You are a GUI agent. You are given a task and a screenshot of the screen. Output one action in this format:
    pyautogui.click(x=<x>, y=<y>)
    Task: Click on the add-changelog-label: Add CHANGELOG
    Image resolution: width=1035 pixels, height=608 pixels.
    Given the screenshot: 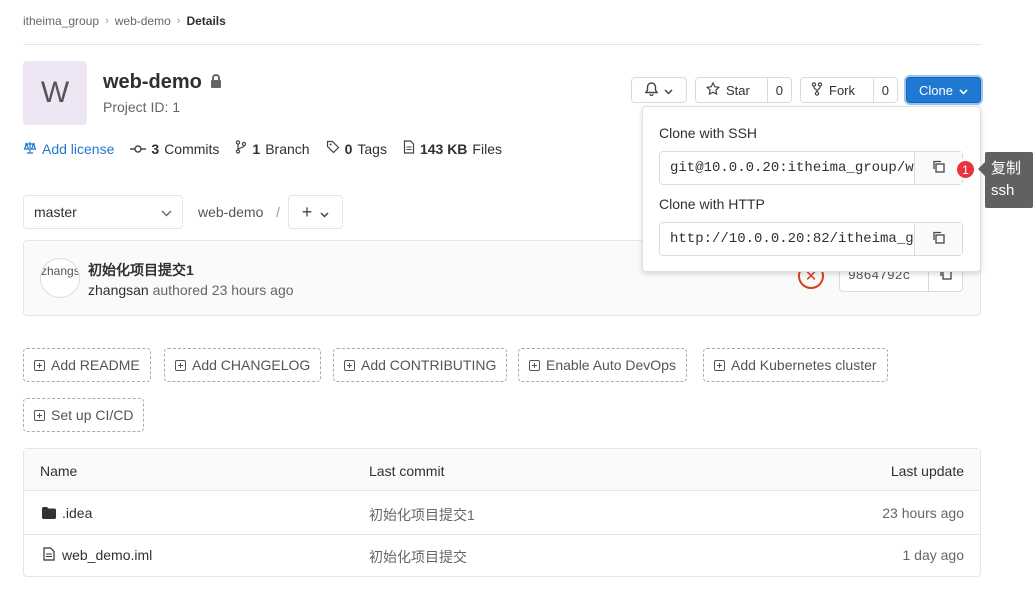 What is the action you would take?
    pyautogui.click(x=251, y=365)
    